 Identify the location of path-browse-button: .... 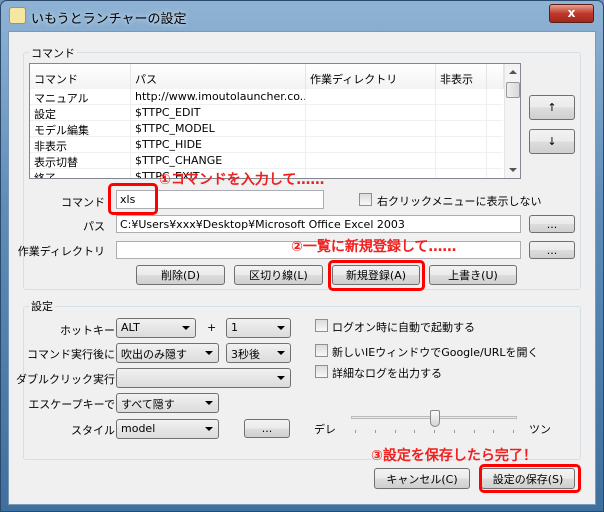
(552, 224).